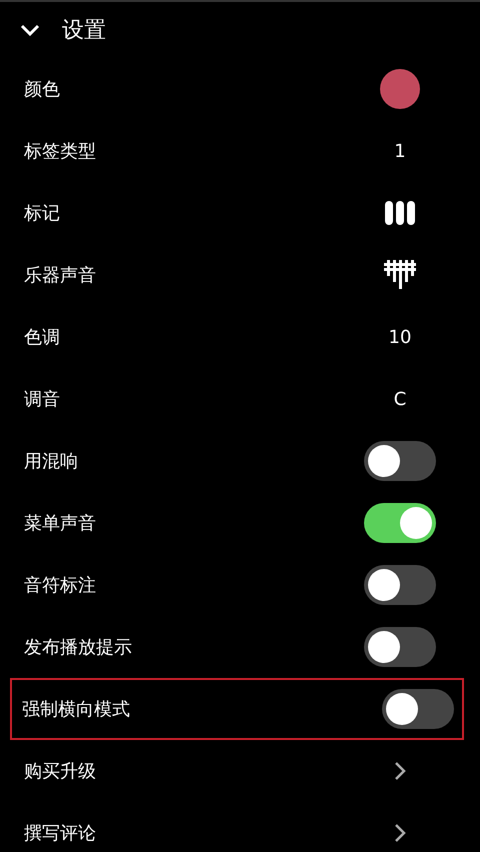  Describe the element at coordinates (42, 337) in the screenshot. I see `setting-label: 色调` at that location.